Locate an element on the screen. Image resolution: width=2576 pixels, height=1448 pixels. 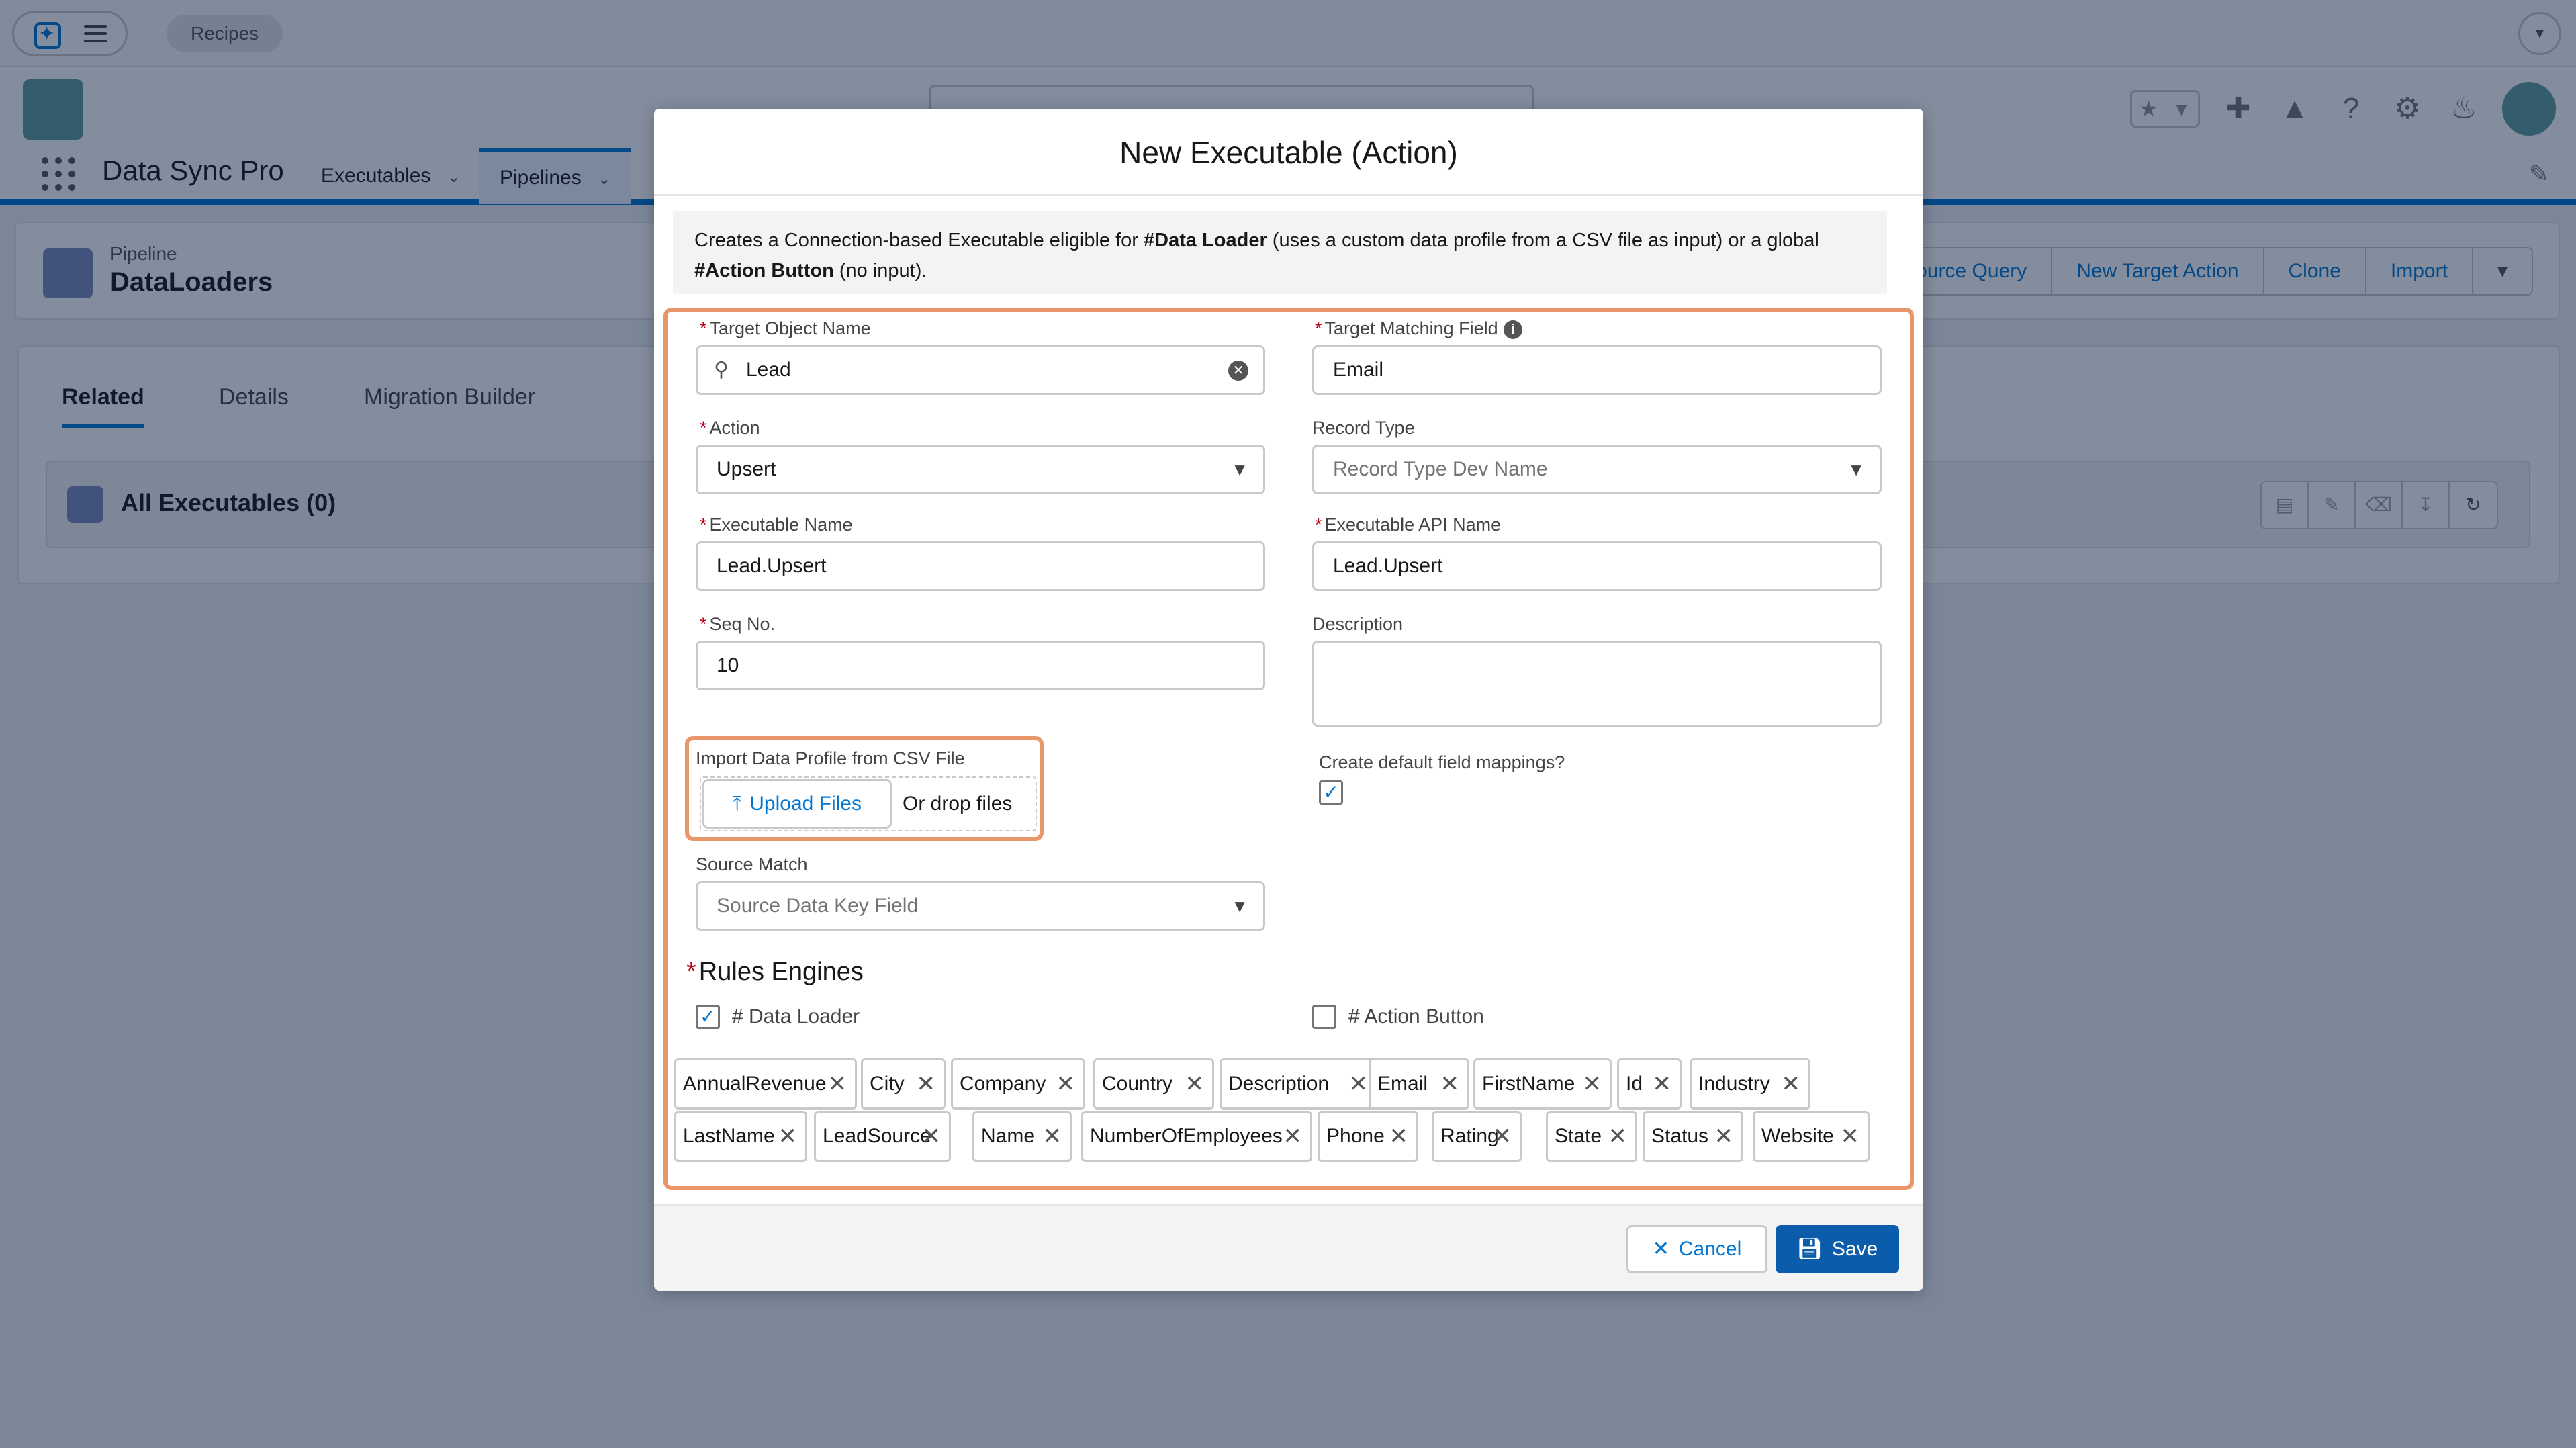
cancel-button: ✕ Cancel is located at coordinates (1696, 1249).